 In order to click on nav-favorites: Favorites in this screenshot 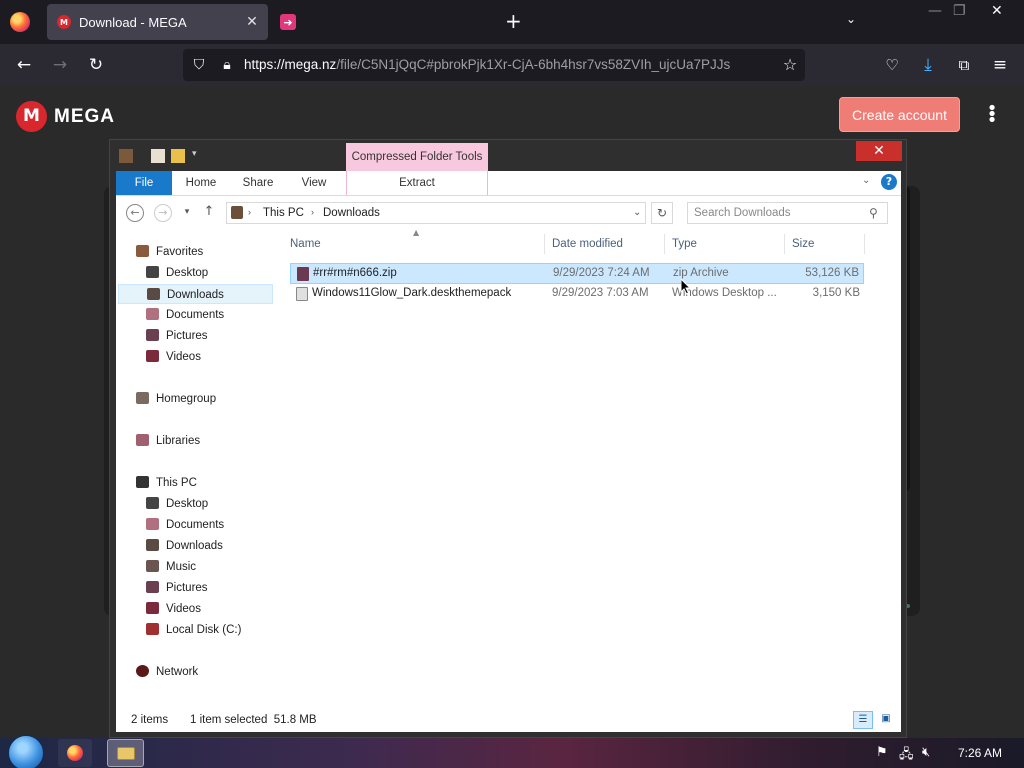, I will do `click(169, 252)`.